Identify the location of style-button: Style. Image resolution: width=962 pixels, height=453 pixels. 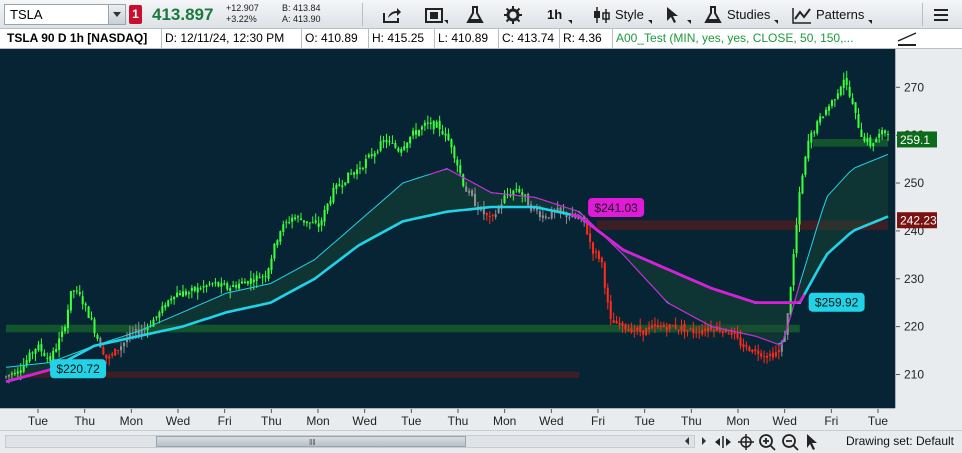
(622, 14).